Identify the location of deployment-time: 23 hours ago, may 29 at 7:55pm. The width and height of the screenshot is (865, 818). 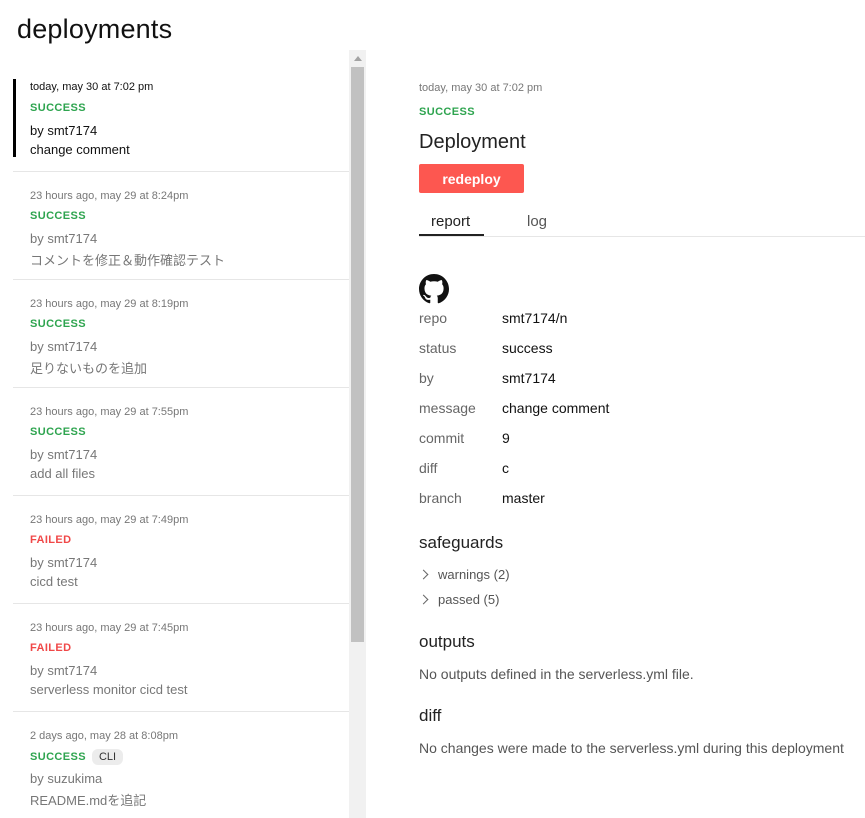
(109, 412).